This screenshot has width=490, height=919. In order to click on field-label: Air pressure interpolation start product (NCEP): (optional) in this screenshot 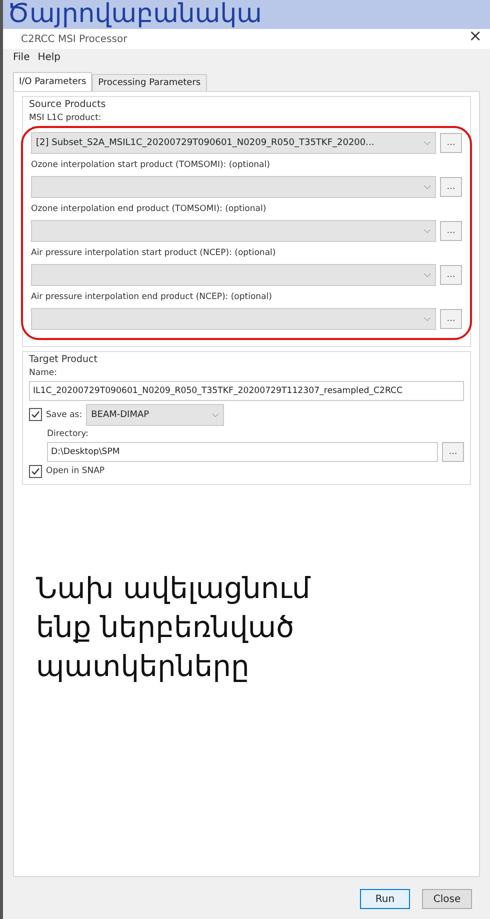, I will do `click(154, 253)`.